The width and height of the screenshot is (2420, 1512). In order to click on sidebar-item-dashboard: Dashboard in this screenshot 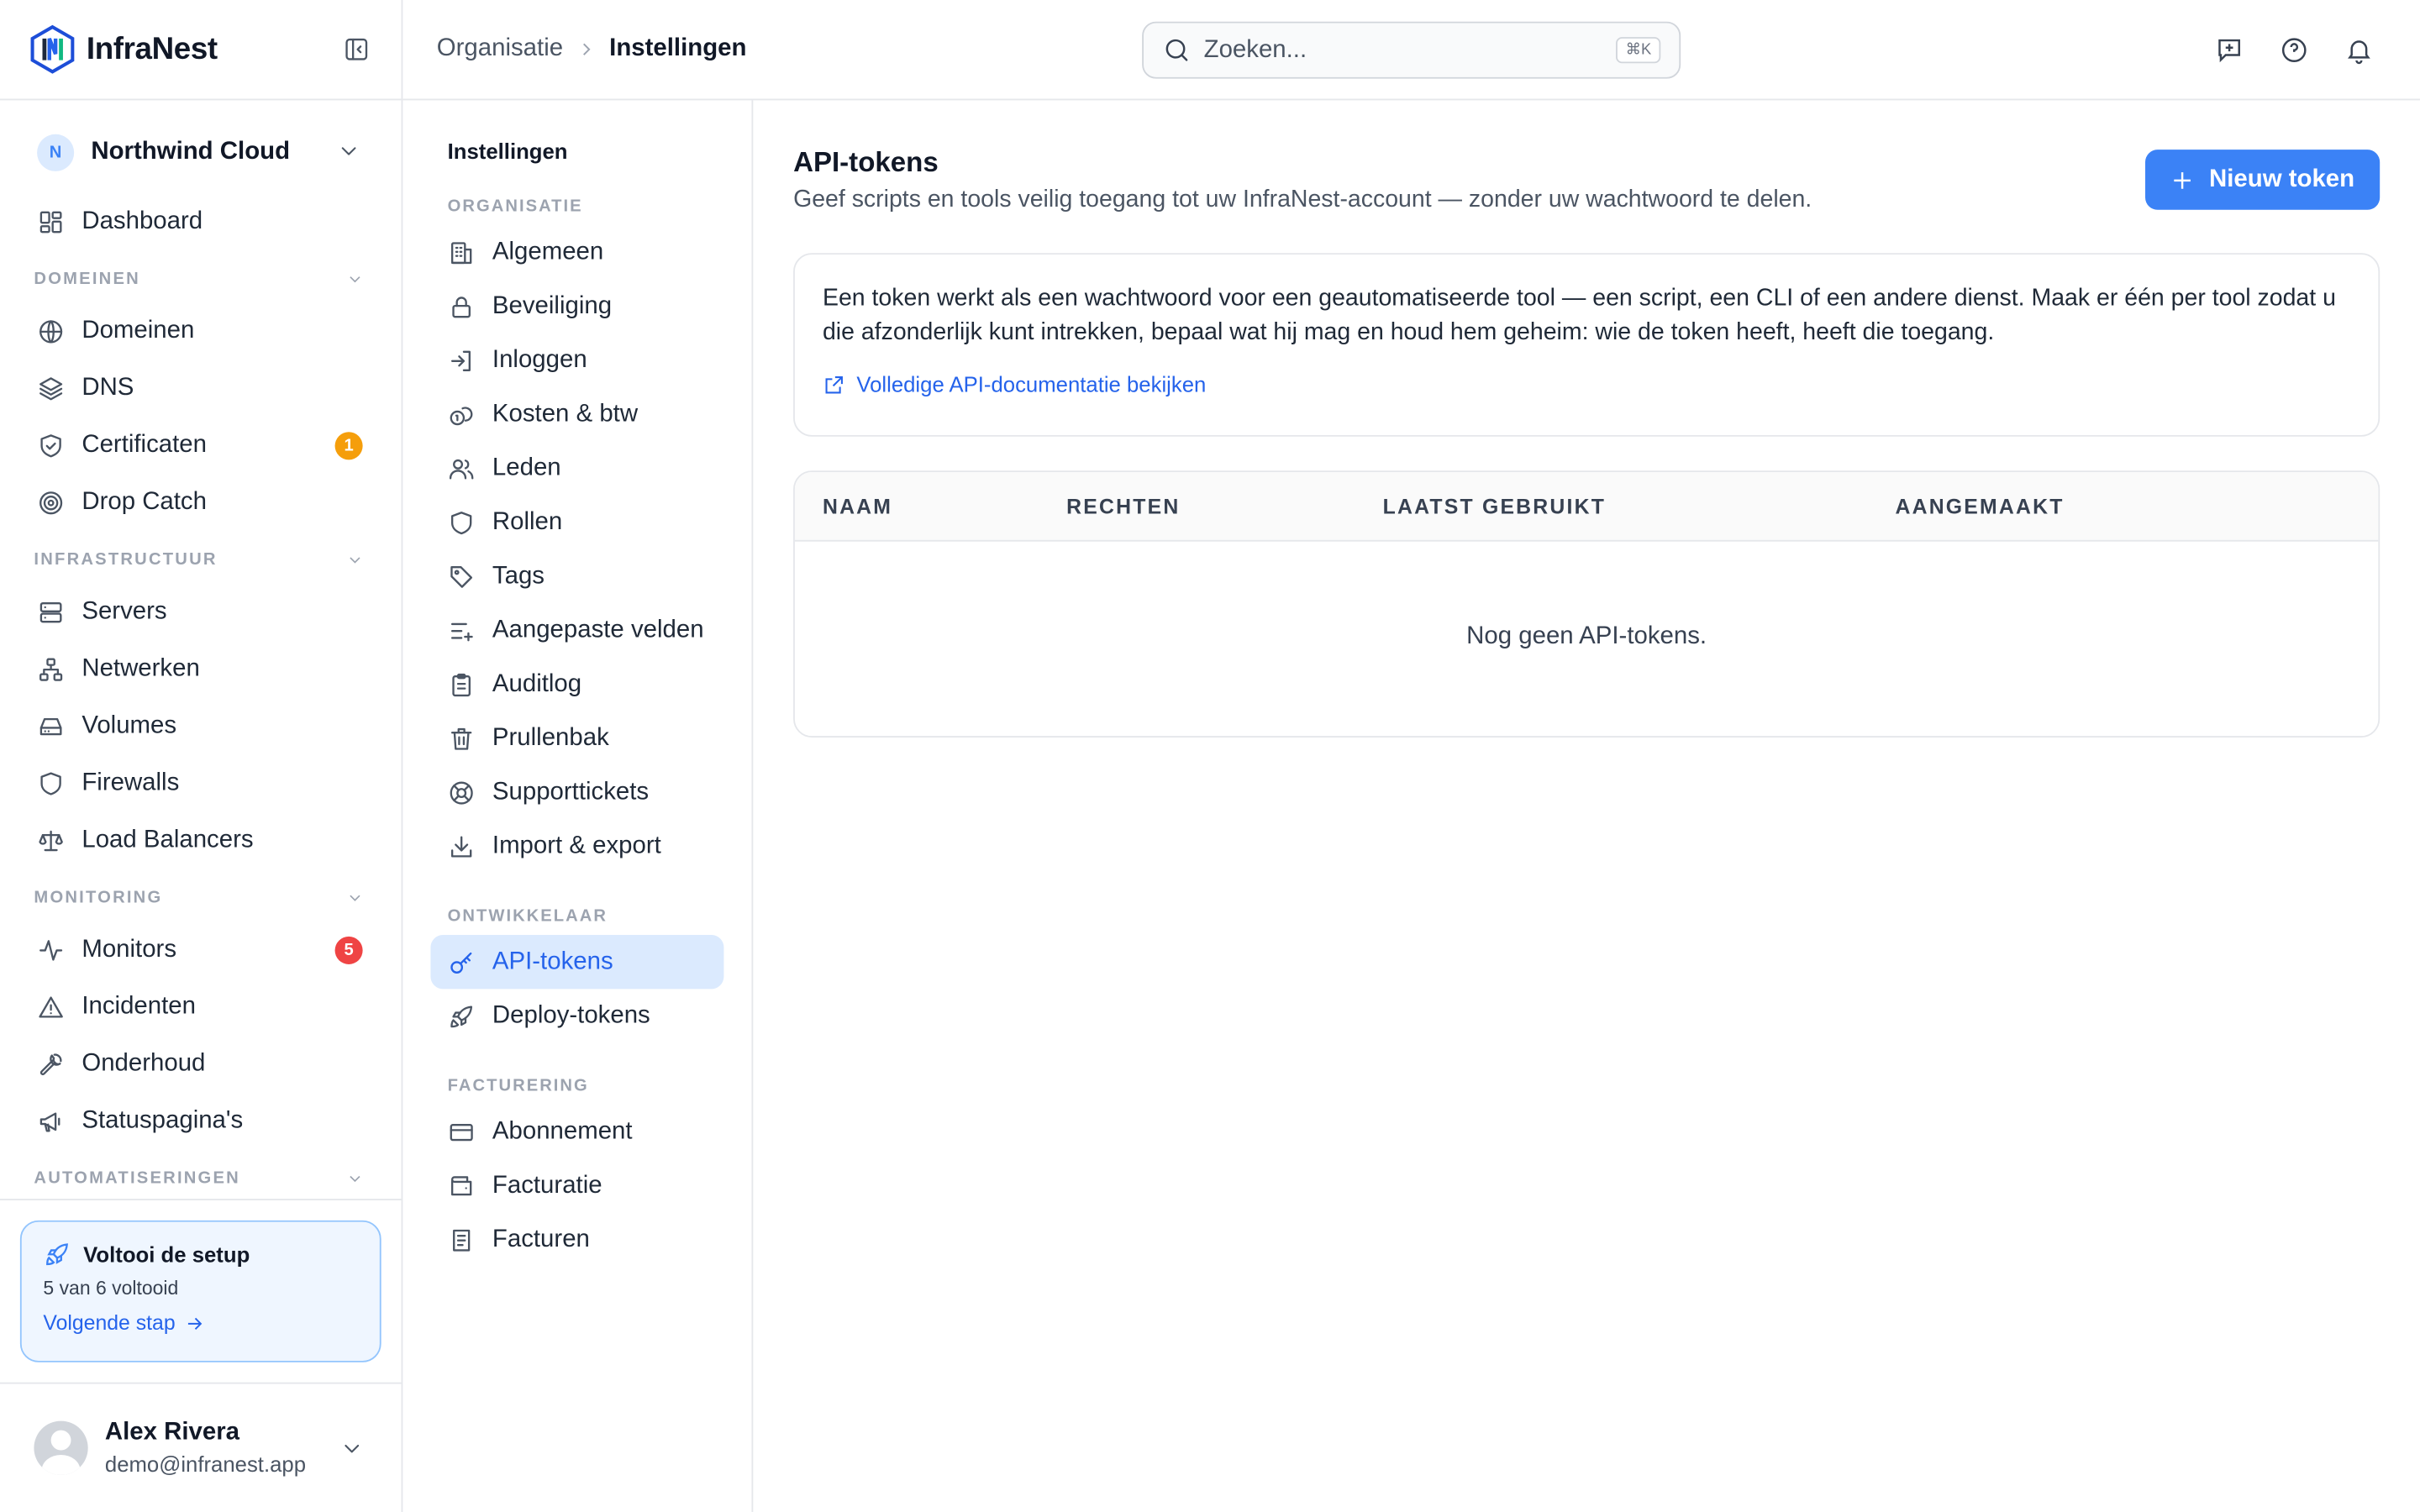, I will do `click(201, 221)`.